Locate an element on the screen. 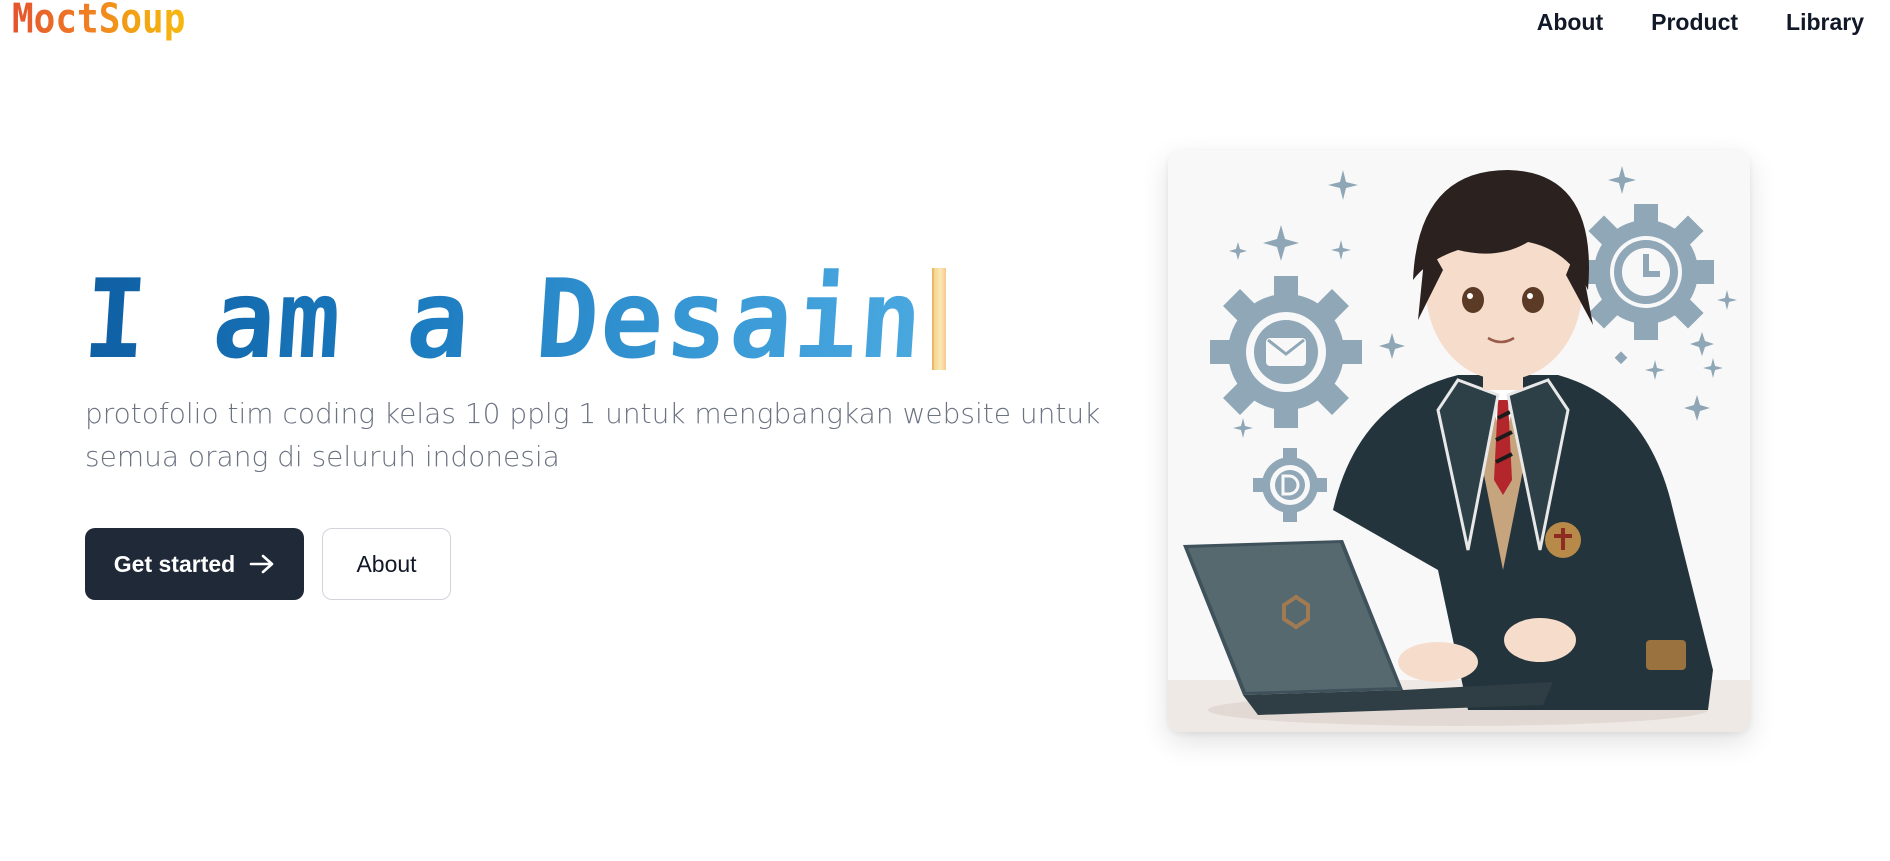 The width and height of the screenshot is (1890, 861). main-nav: About Product Library is located at coordinates (1700, 22).